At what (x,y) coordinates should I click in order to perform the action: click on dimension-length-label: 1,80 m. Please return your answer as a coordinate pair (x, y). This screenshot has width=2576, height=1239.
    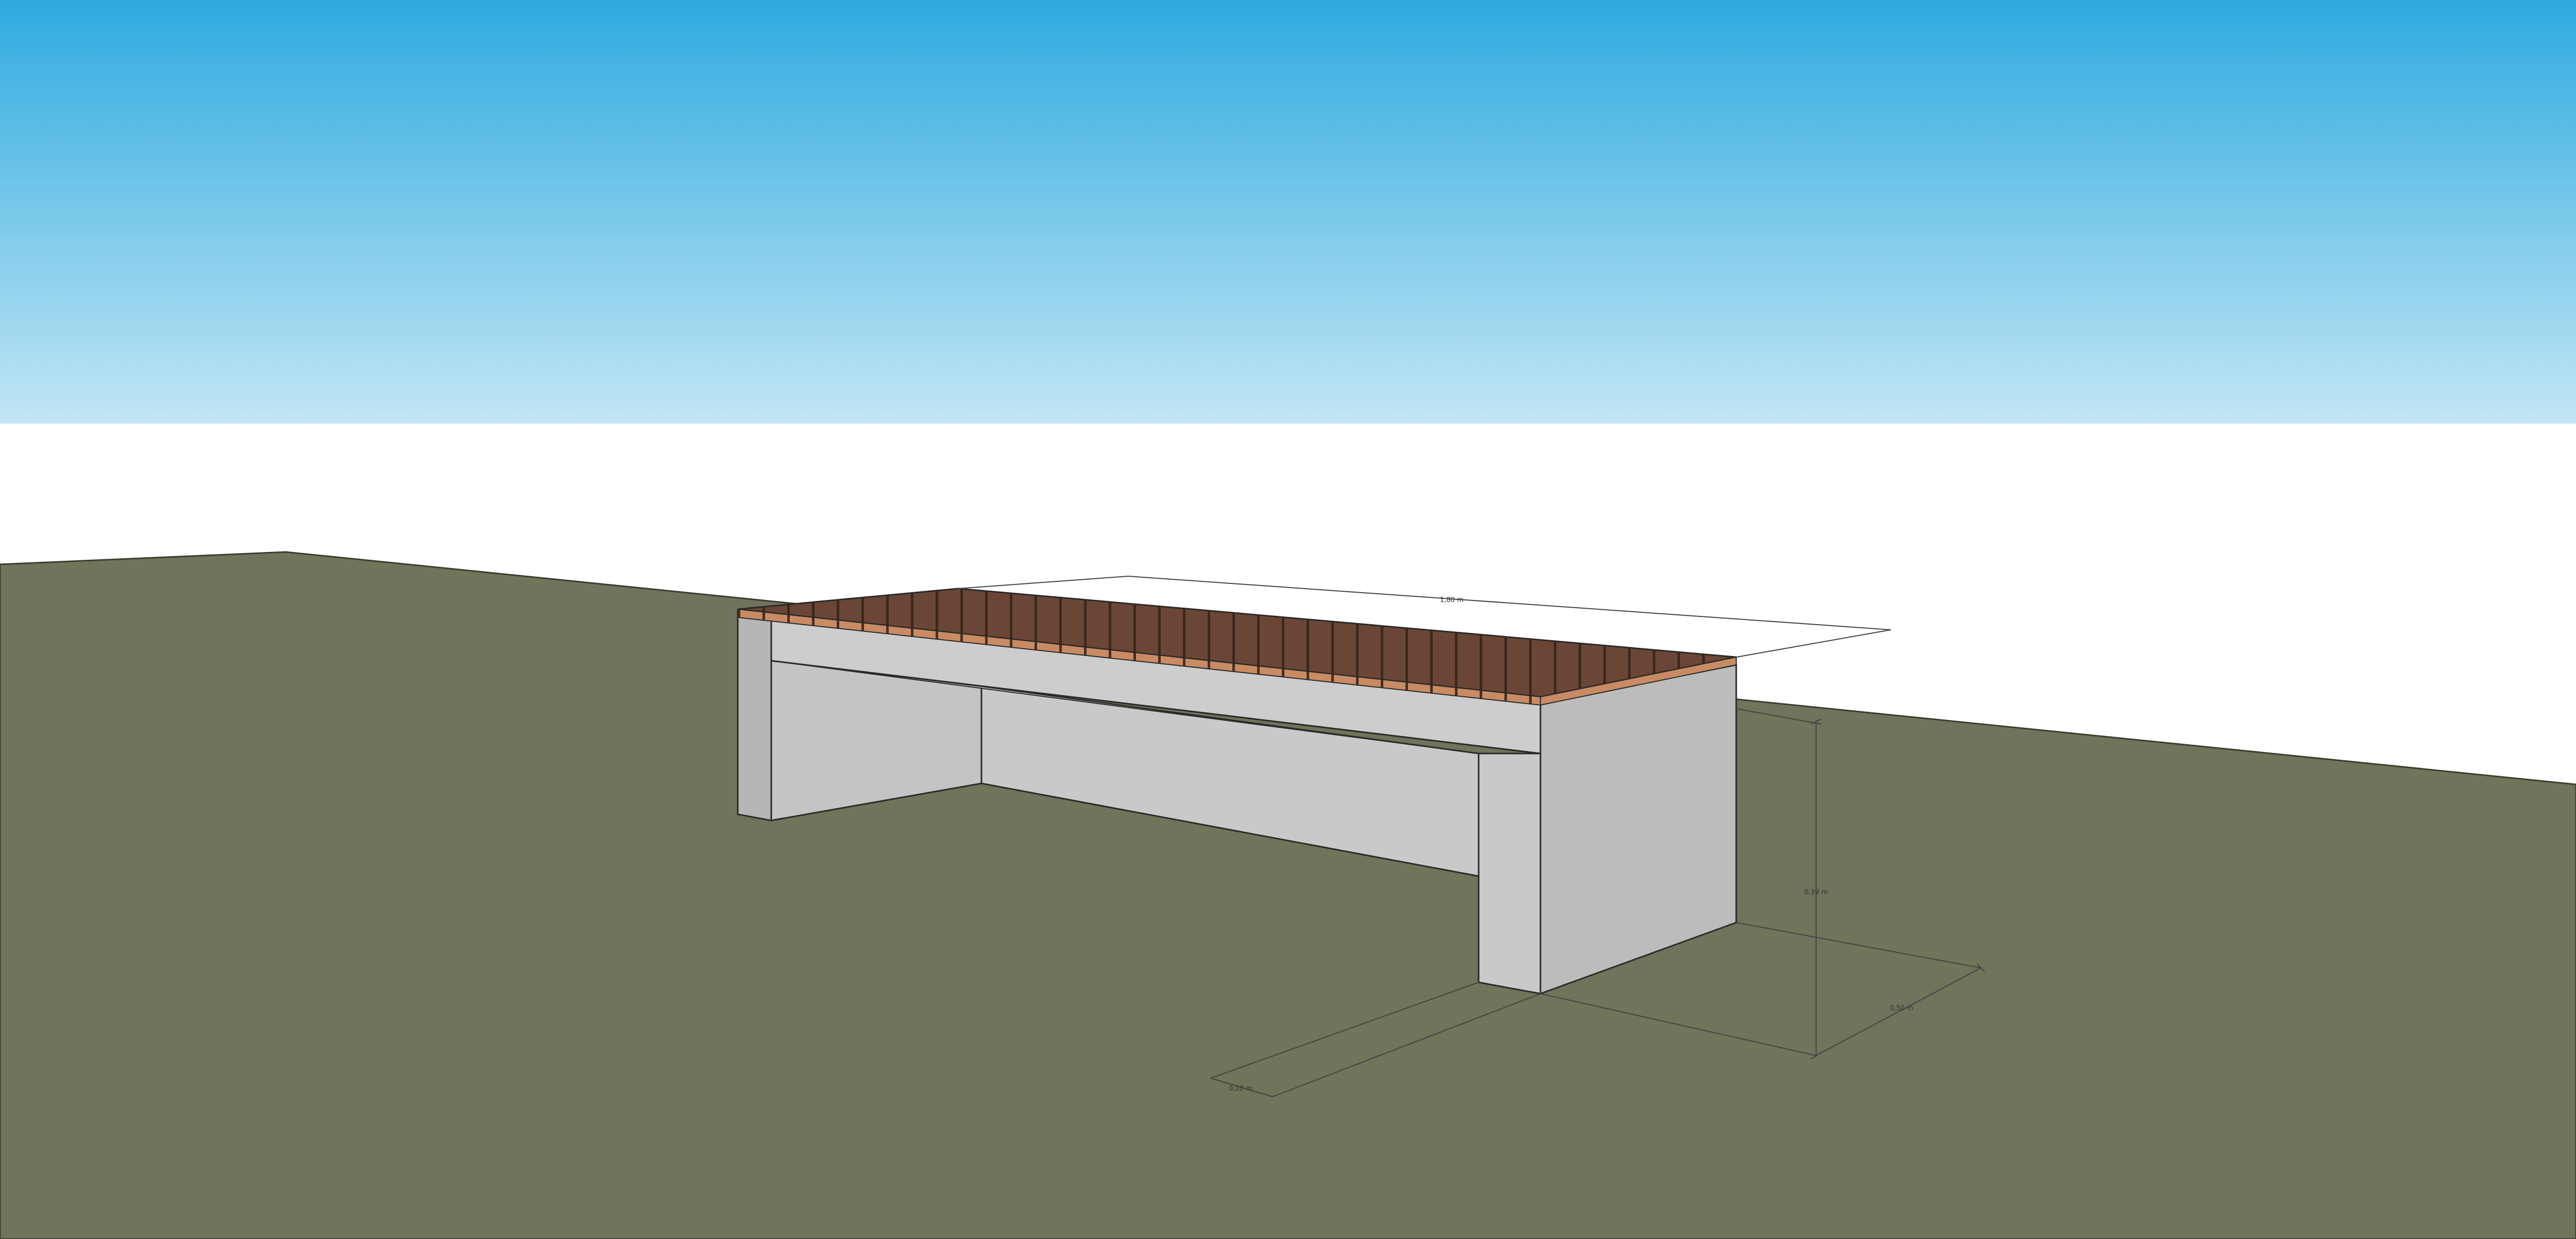
    Looking at the image, I should click on (1452, 600).